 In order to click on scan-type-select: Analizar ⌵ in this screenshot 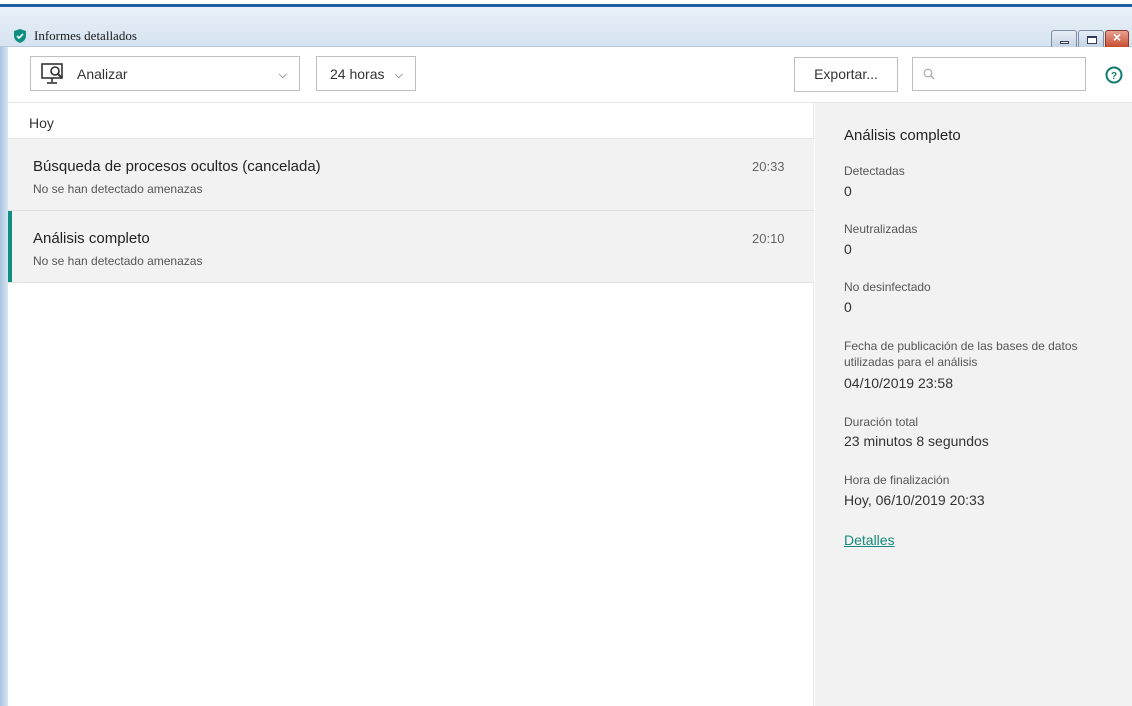, I will do `click(165, 73)`.